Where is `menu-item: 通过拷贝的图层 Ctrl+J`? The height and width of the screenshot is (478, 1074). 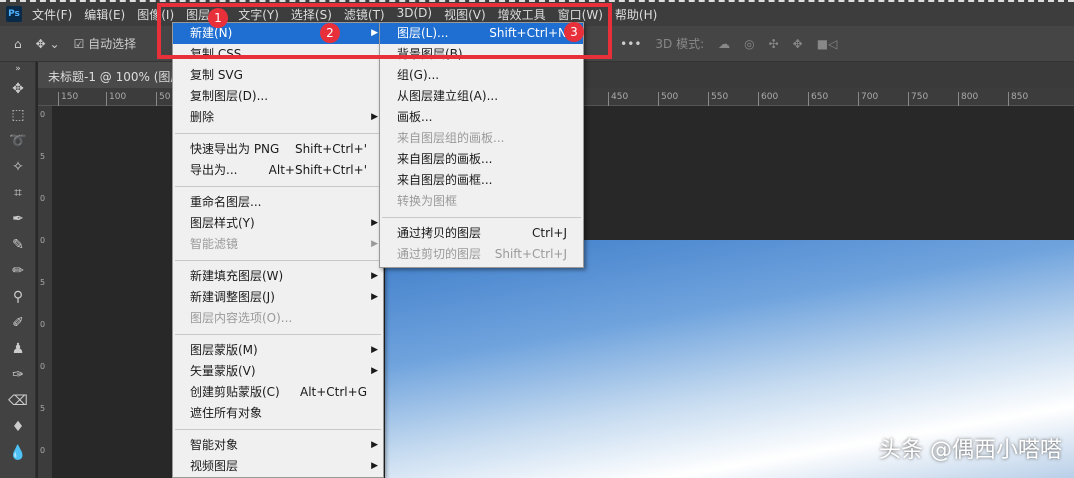
menu-item: 通过拷贝的图层 Ctrl+J is located at coordinates (481, 233).